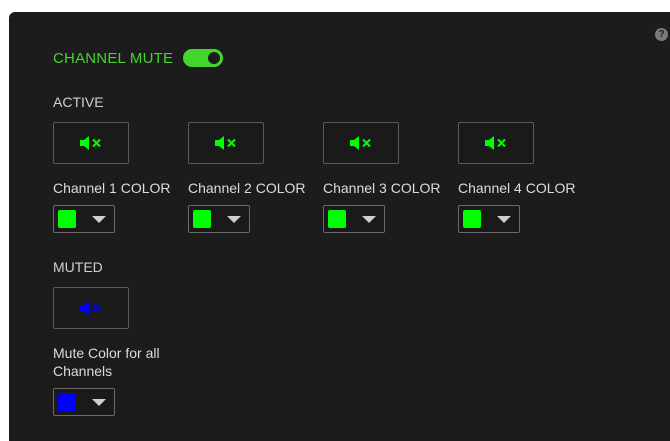  I want to click on channel-2-color-dropdown, so click(219, 219).